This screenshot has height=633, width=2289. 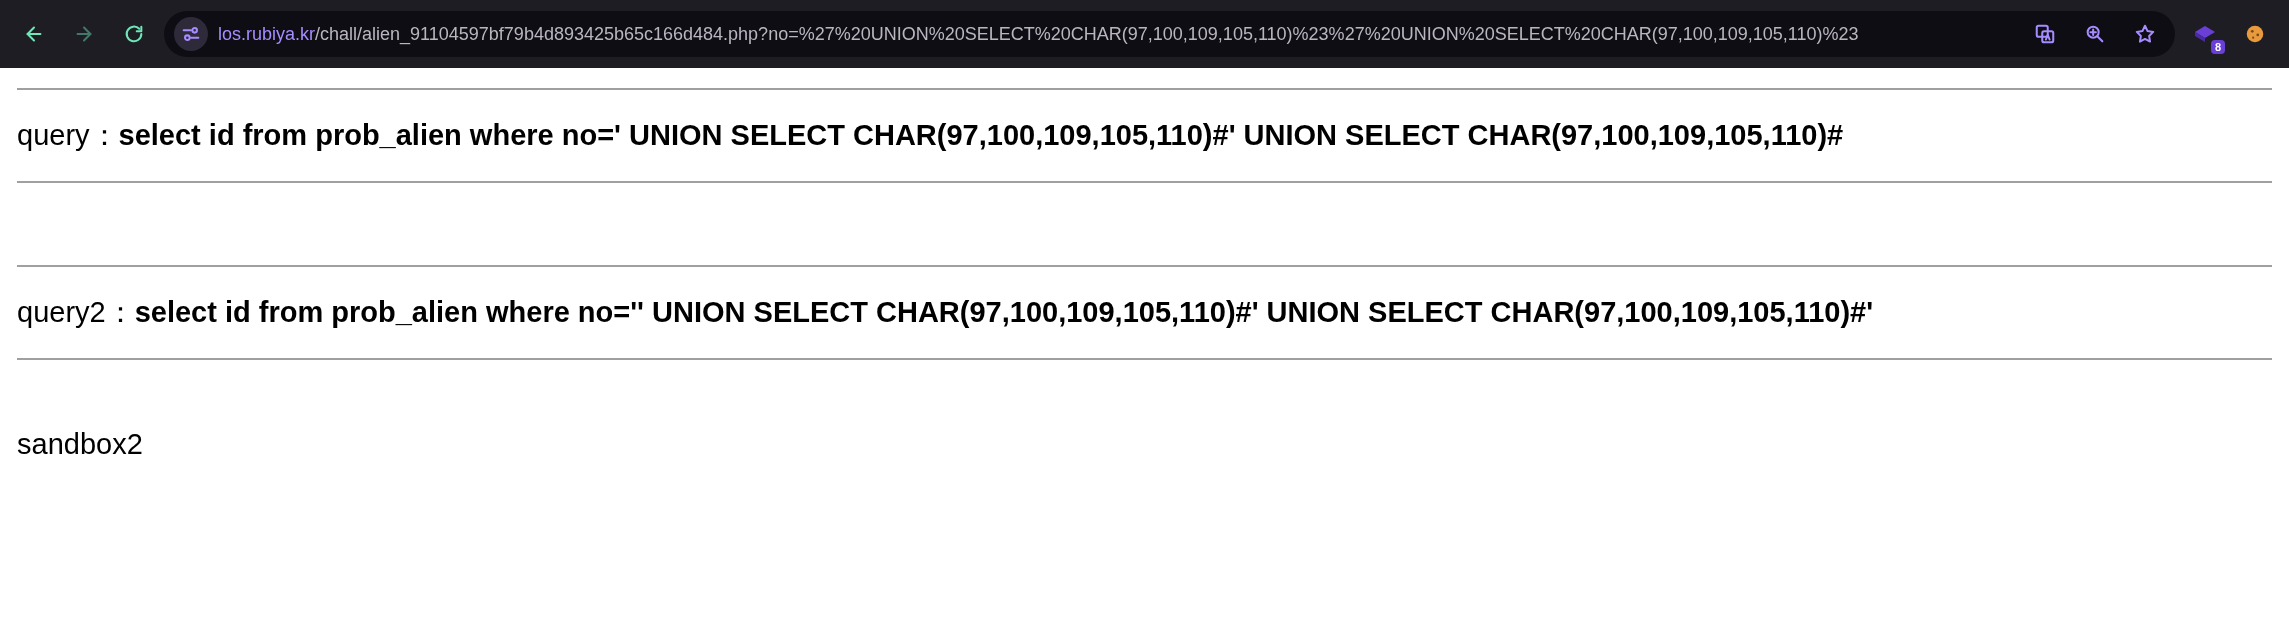 I want to click on star-icon, so click(x=2145, y=34).